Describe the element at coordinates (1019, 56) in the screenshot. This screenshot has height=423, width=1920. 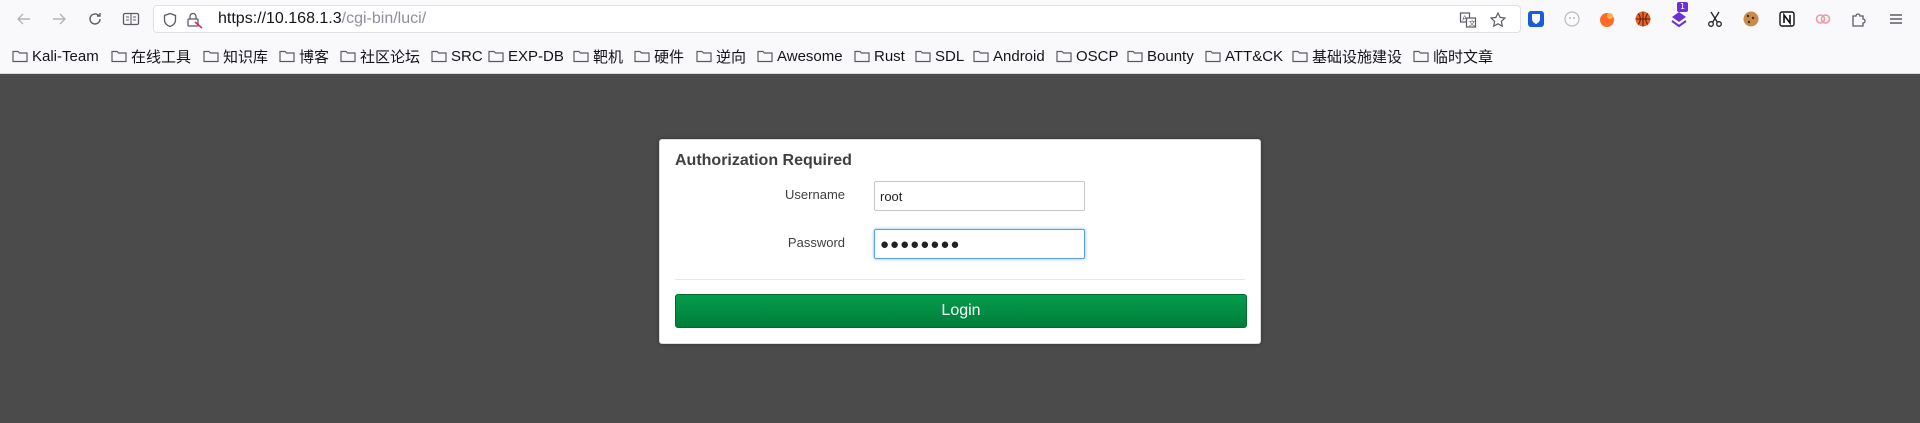
I see `bookmark-label: Android` at that location.